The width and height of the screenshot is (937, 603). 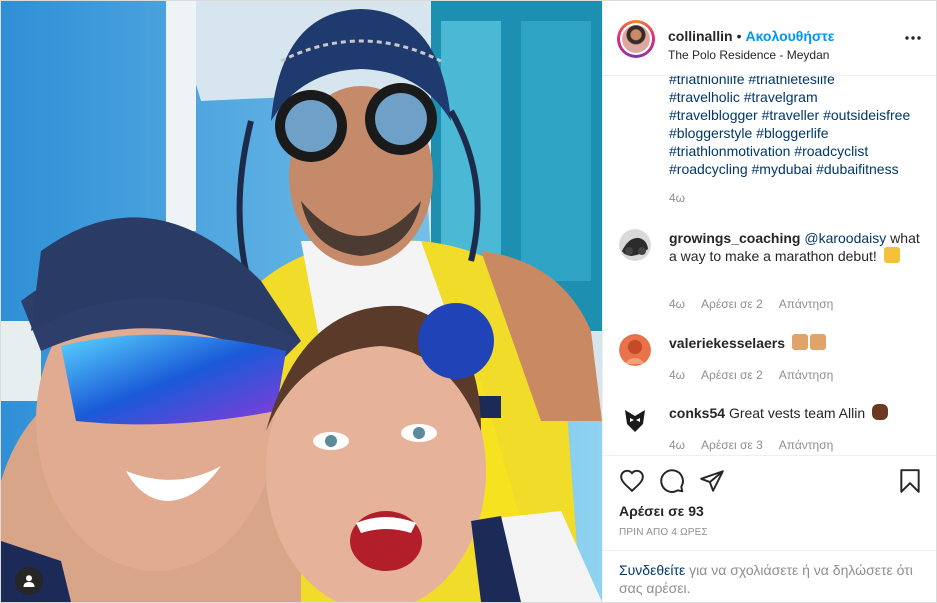 I want to click on comment-bubble-icon, so click(x=672, y=481).